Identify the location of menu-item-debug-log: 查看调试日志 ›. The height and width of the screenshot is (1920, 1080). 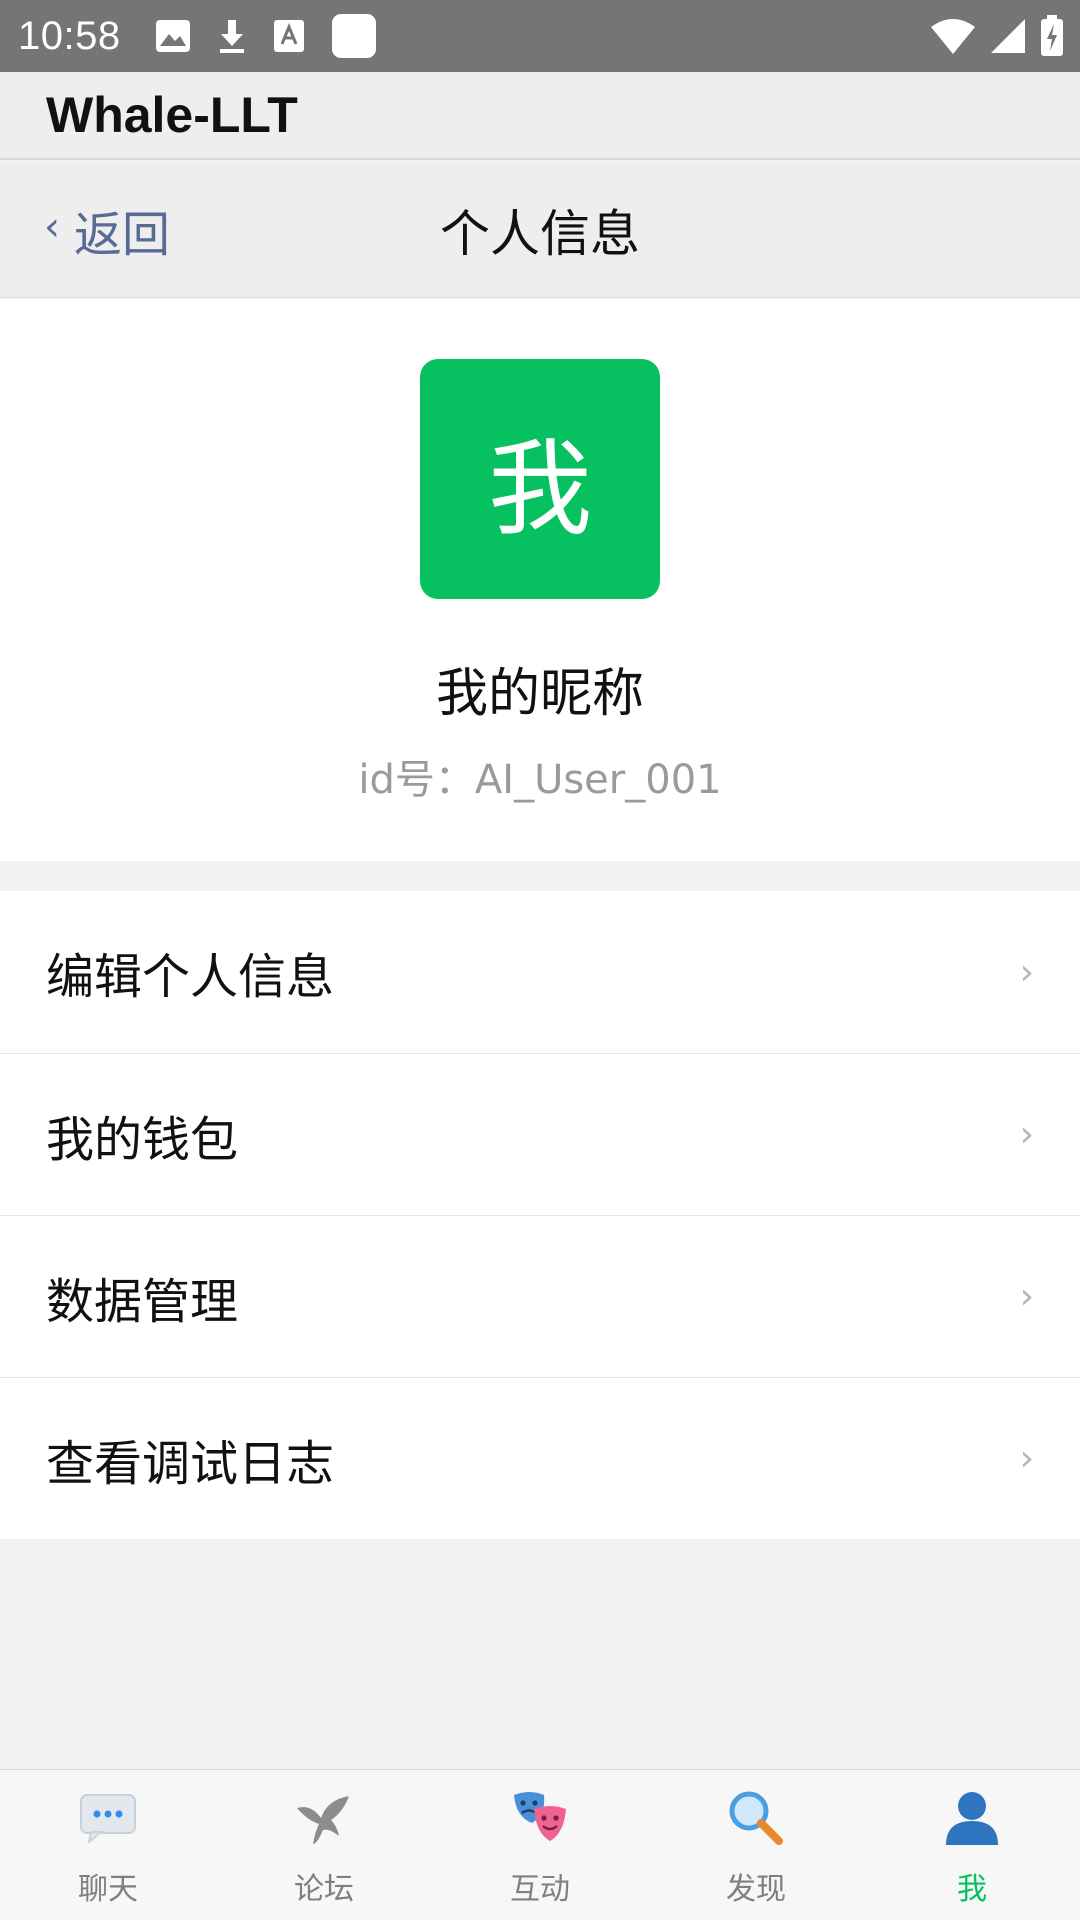
(540, 1458).